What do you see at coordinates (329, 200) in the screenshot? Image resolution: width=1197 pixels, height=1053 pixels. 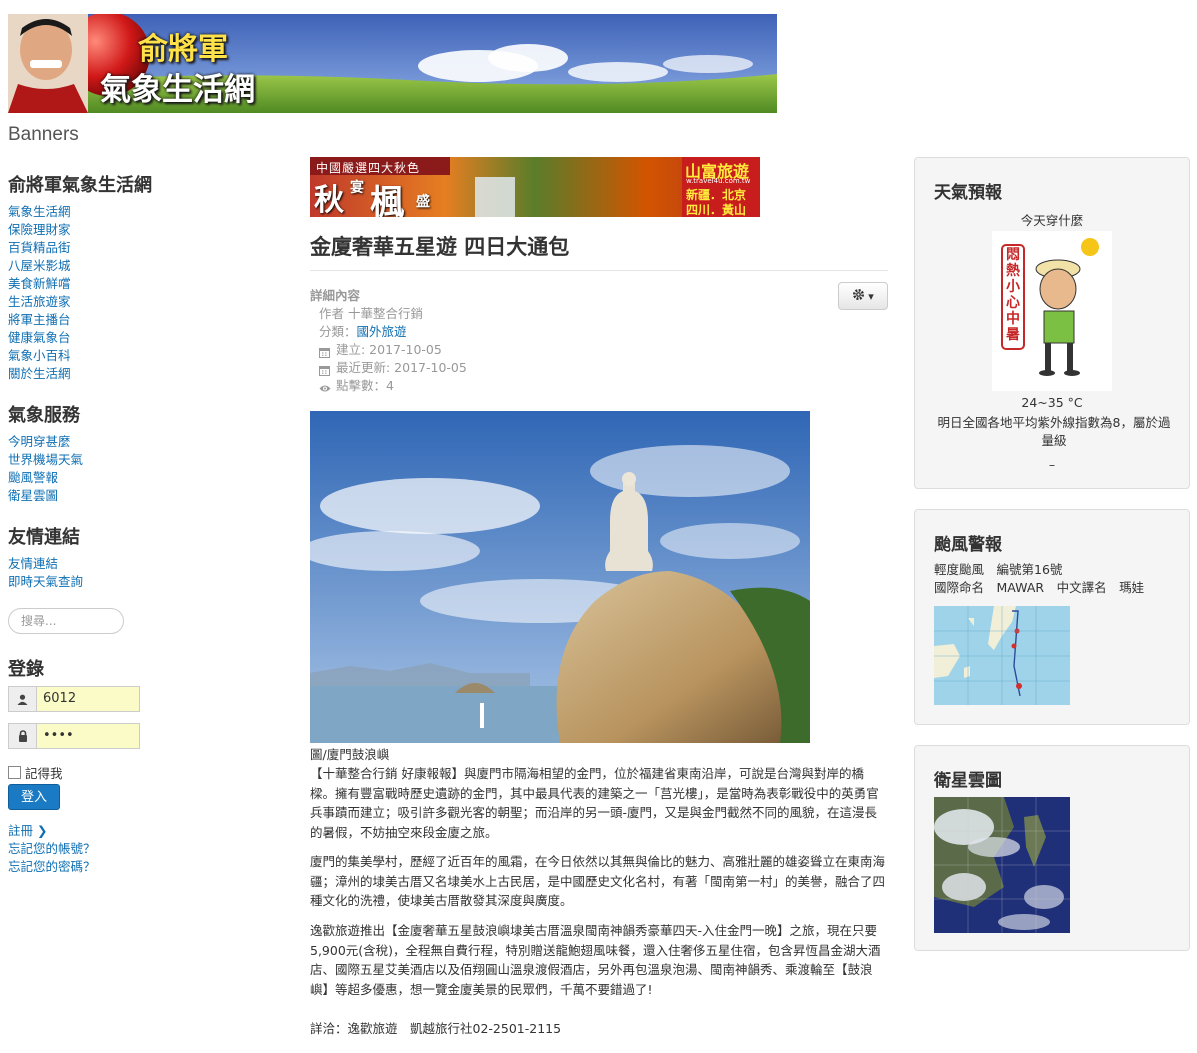 I see `ad-main-text1: 秋` at bounding box center [329, 200].